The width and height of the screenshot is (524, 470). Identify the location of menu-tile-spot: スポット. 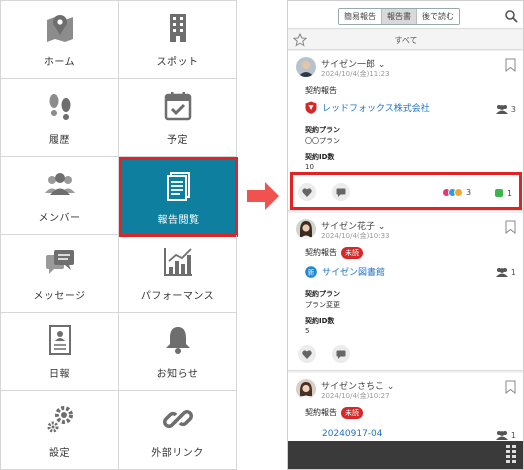
(178, 40).